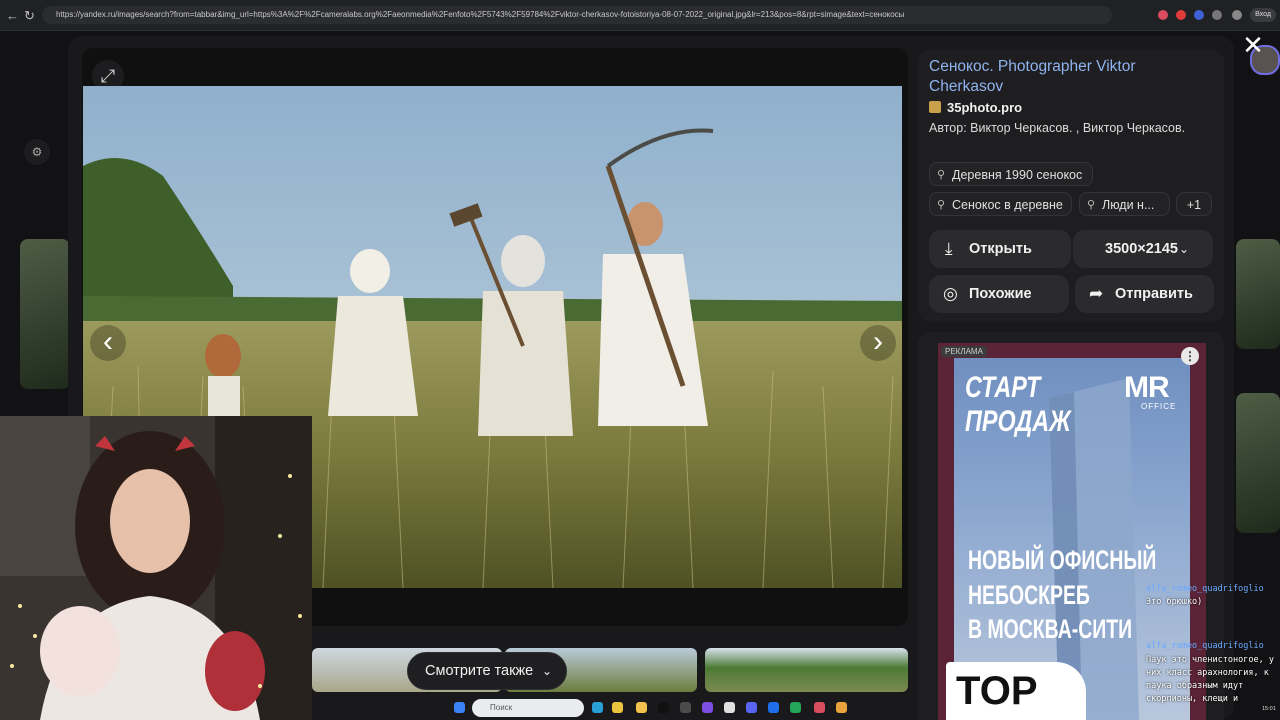 The image size is (1280, 720). I want to click on profile-button: Вход, so click(1263, 15).